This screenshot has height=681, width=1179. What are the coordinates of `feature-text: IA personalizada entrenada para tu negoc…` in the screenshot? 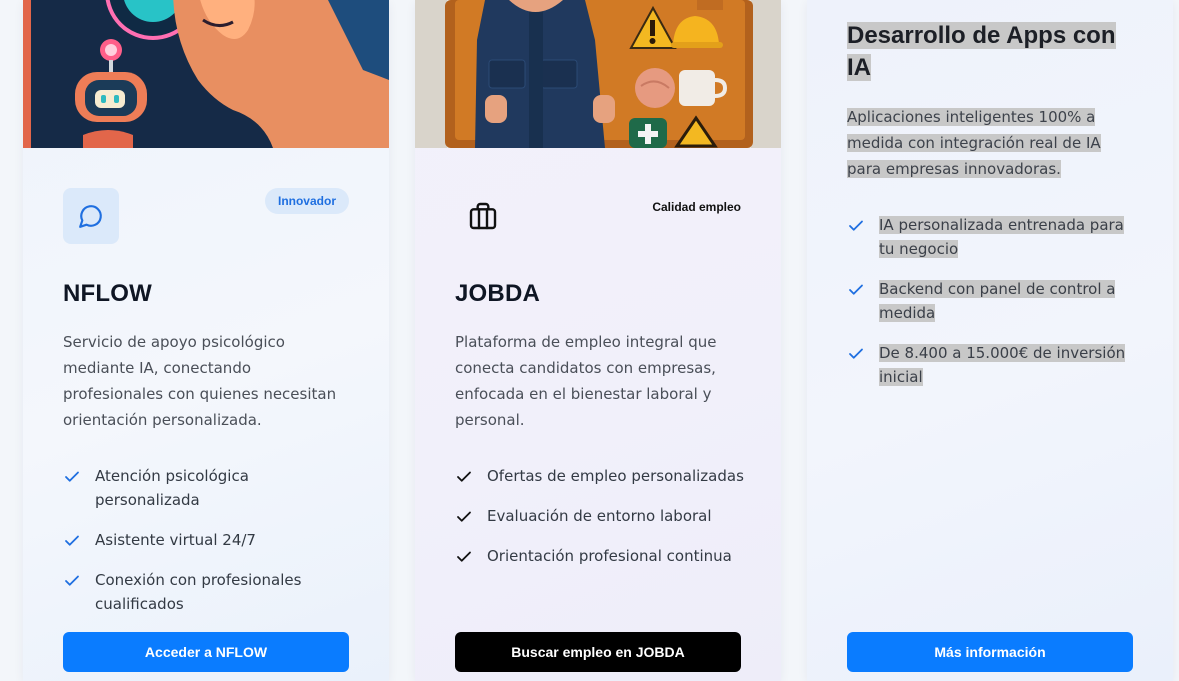 It's located at (1001, 237).